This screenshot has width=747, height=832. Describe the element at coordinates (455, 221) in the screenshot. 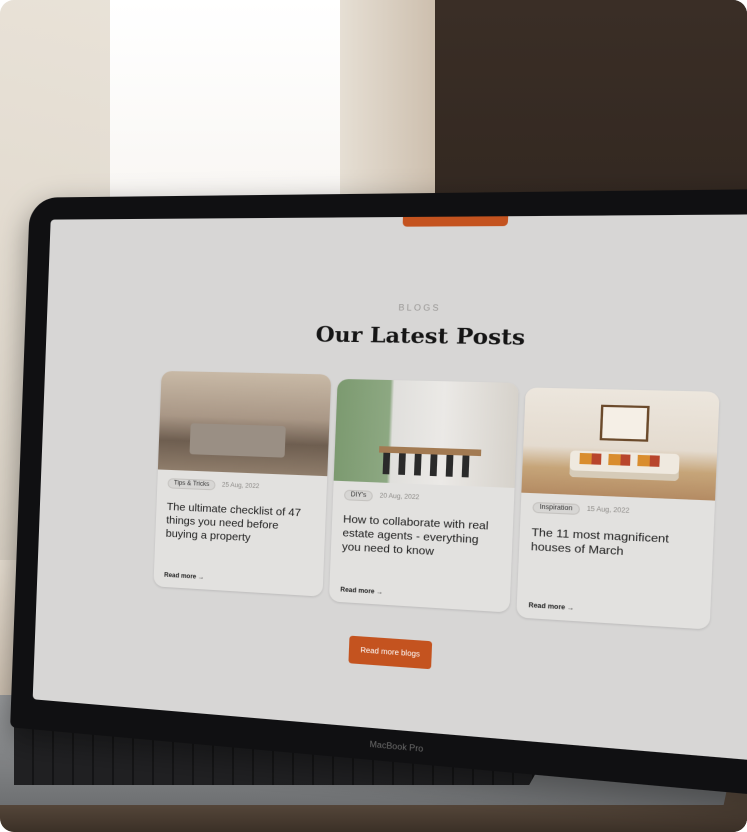

I see `top-accent-tab` at that location.